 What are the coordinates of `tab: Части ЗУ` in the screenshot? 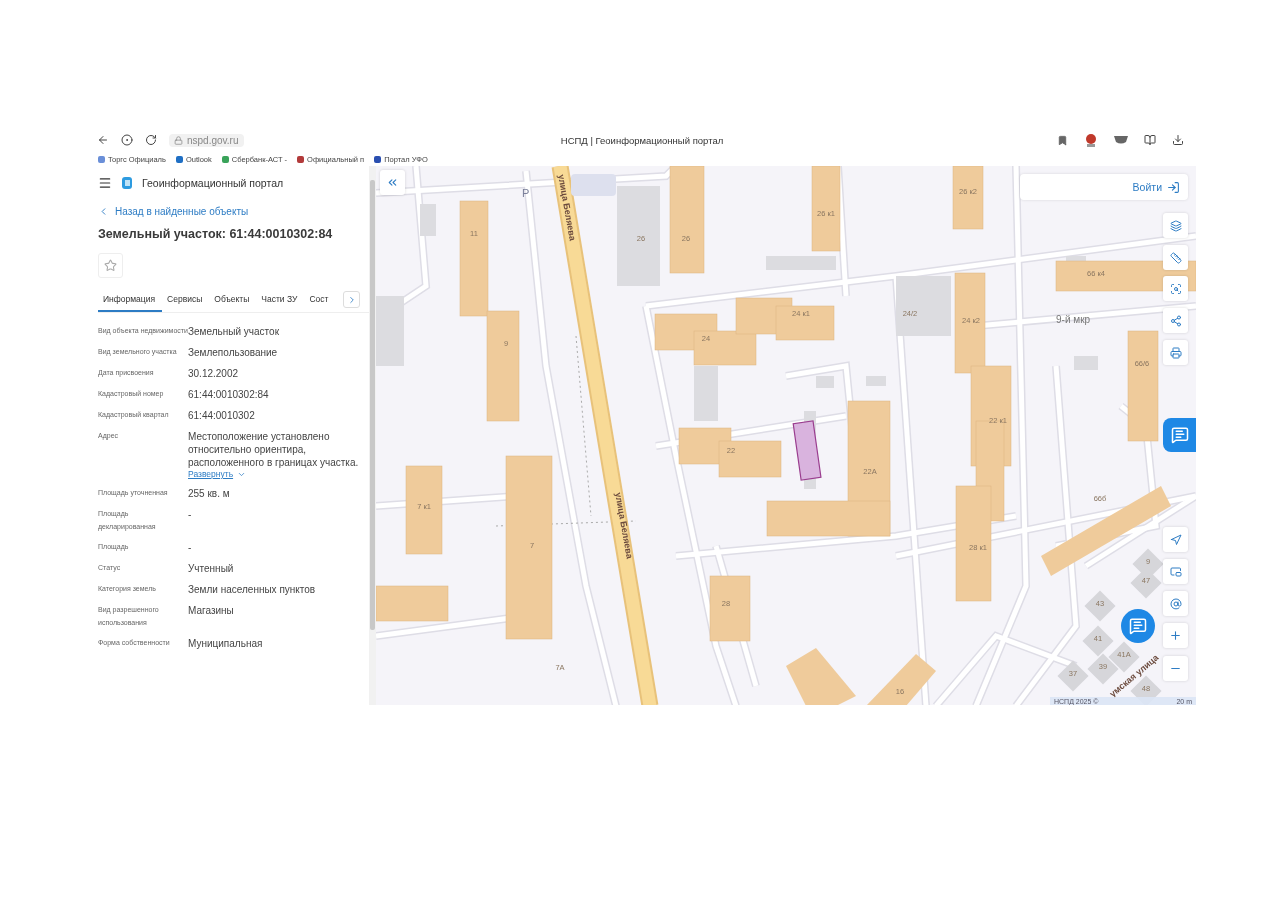 It's located at (280, 300).